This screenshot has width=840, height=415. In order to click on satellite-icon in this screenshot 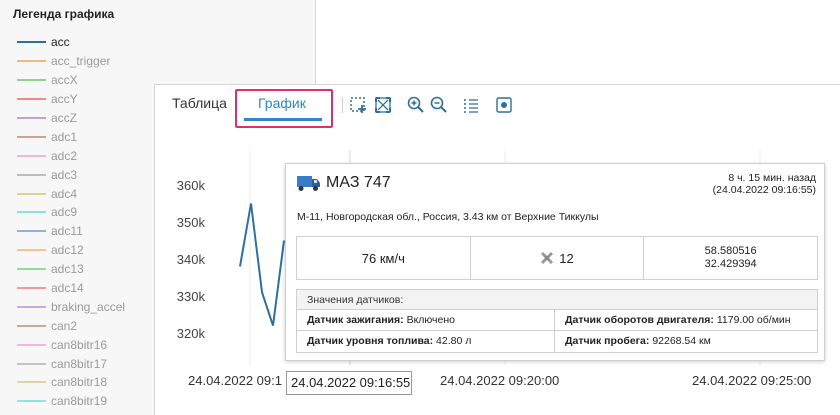, I will do `click(547, 258)`.